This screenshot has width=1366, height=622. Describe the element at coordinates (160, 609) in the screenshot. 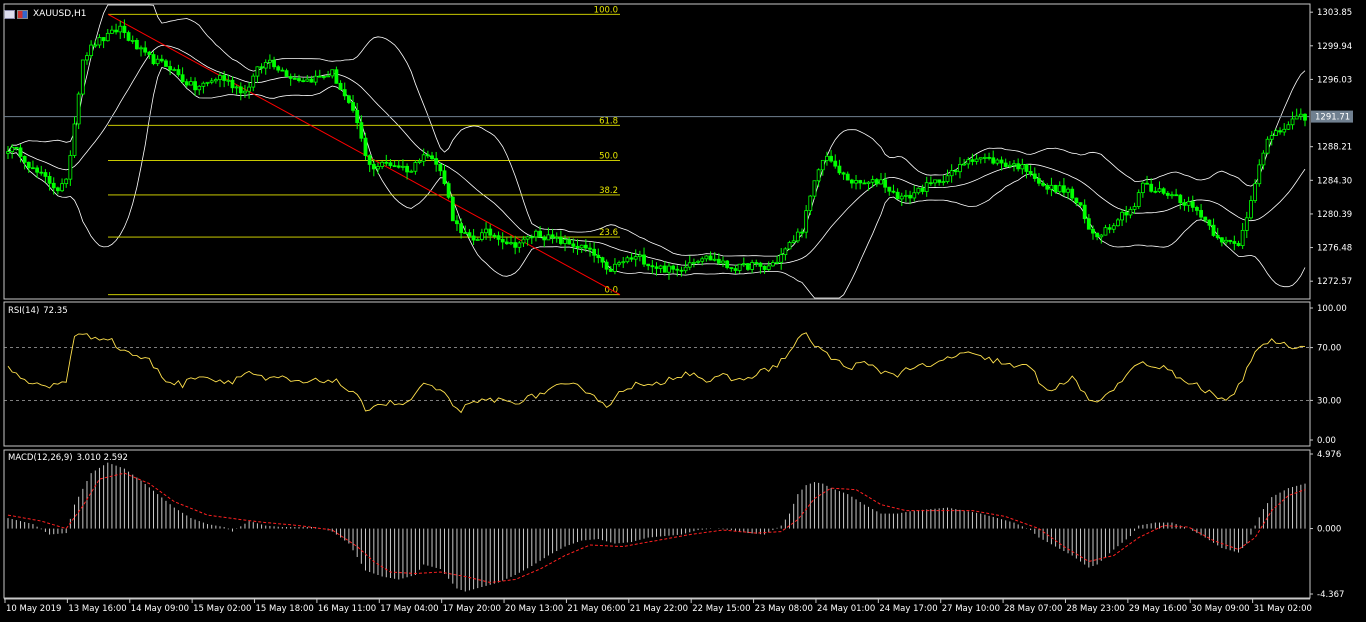

I see `time-axis-label: 14 May 09:00` at that location.